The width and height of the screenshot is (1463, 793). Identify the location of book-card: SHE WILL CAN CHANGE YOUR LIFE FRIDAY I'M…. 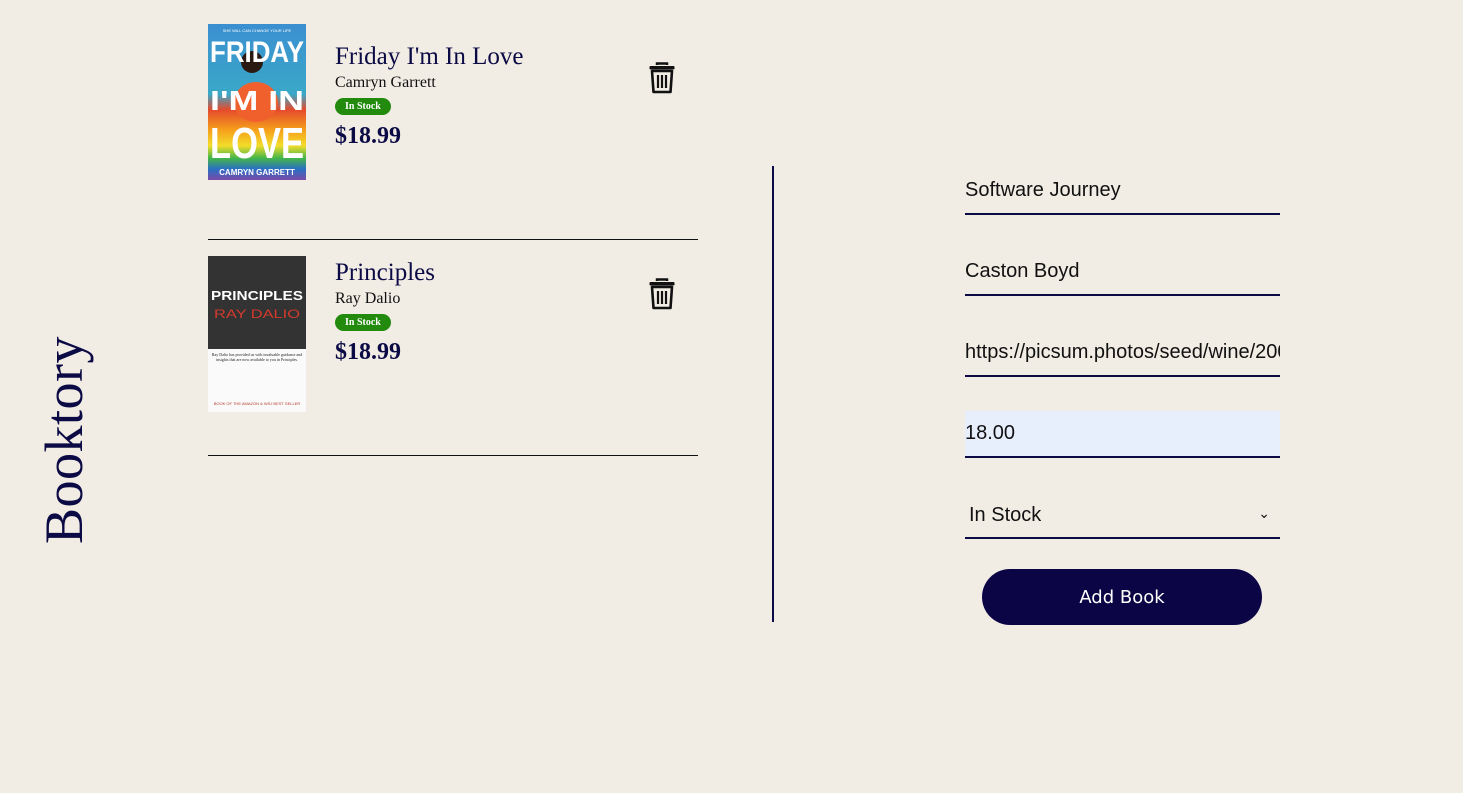
(453, 132).